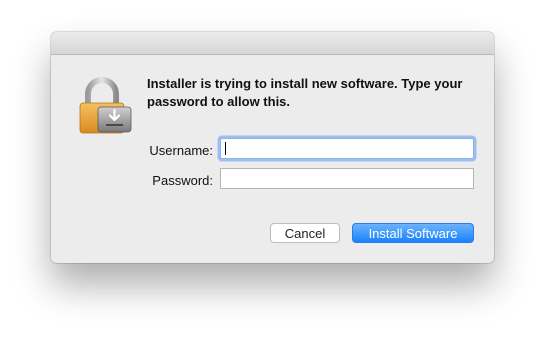 This screenshot has height=346, width=544. Describe the element at coordinates (272, 43) in the screenshot. I see `dialog-titlebar` at that location.